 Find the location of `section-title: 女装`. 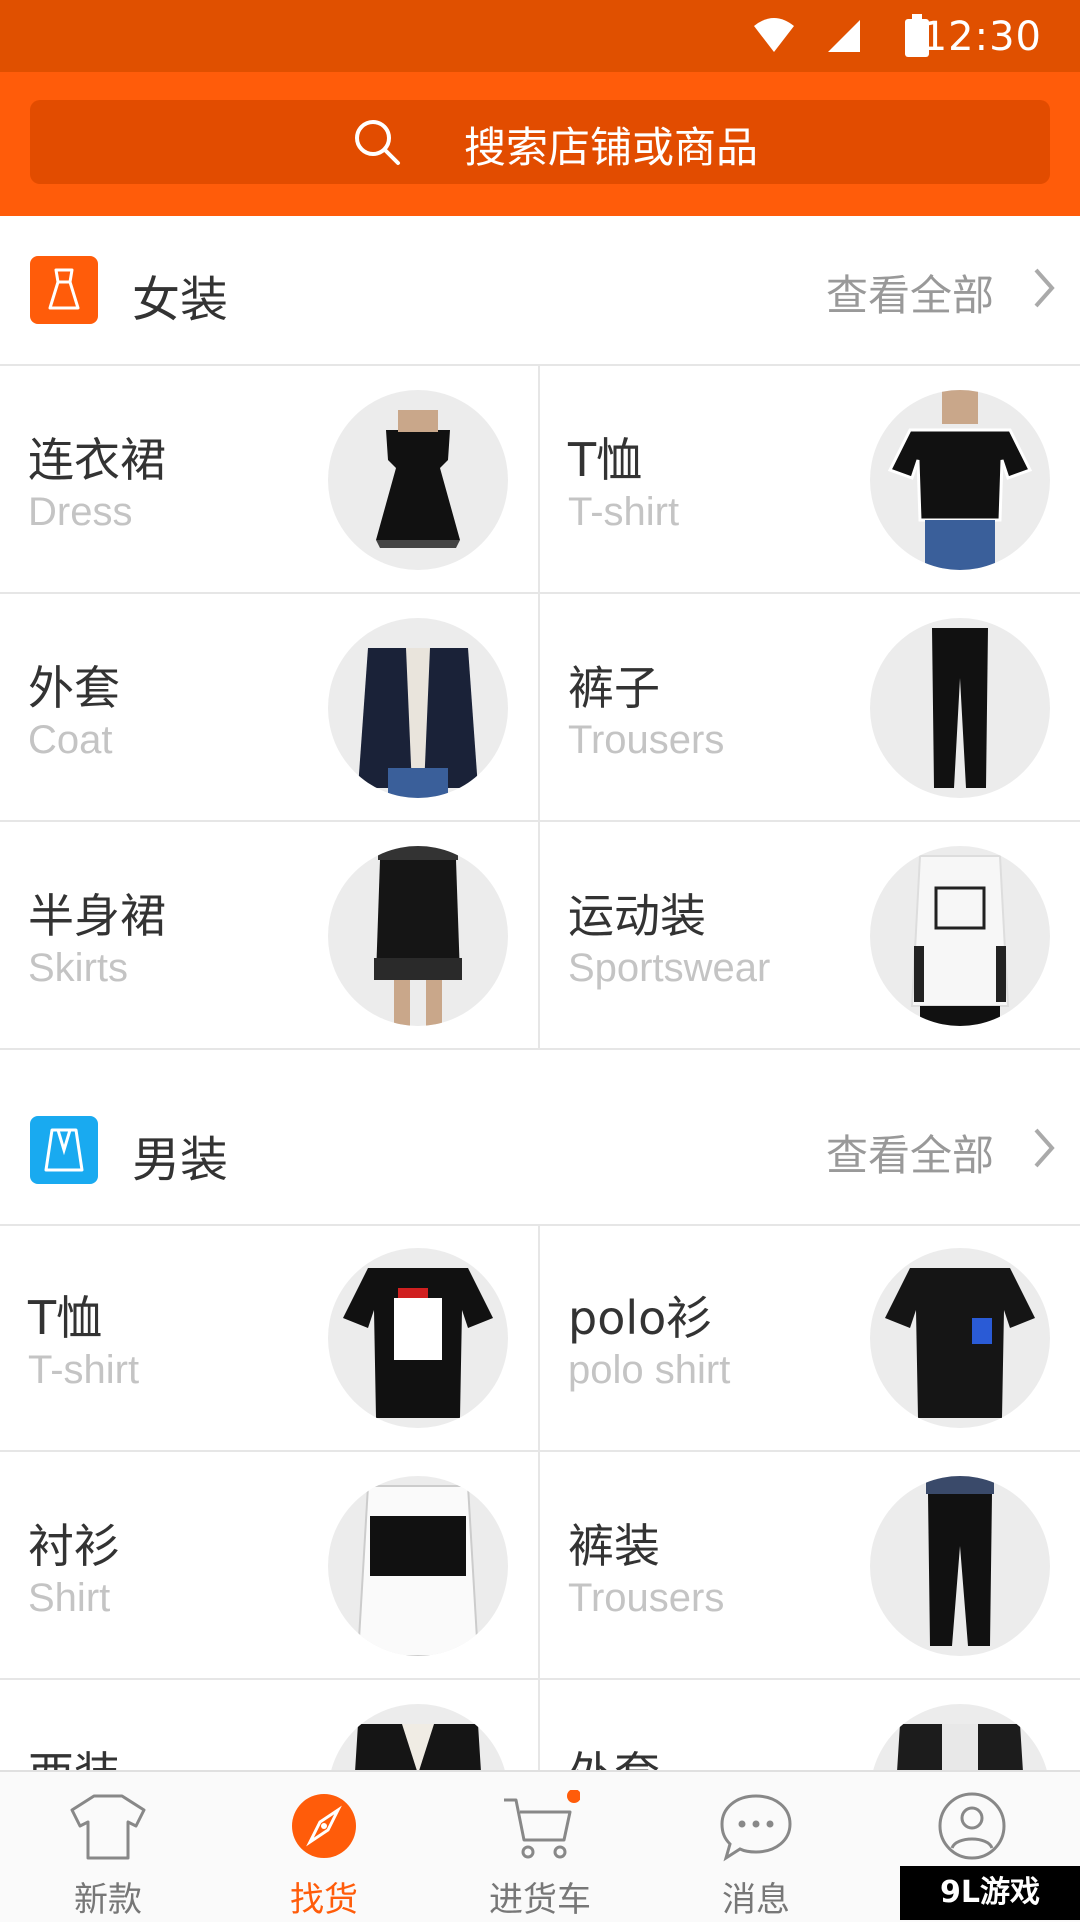

section-title: 女装 is located at coordinates (180, 300).